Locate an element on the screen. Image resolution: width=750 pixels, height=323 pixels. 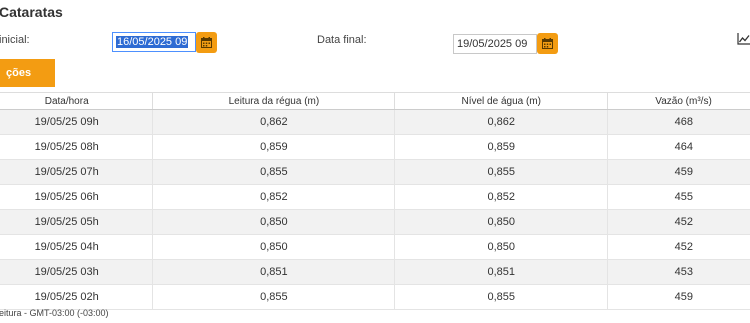
cell-datetime: 19/05/25 03h is located at coordinates (76, 272).